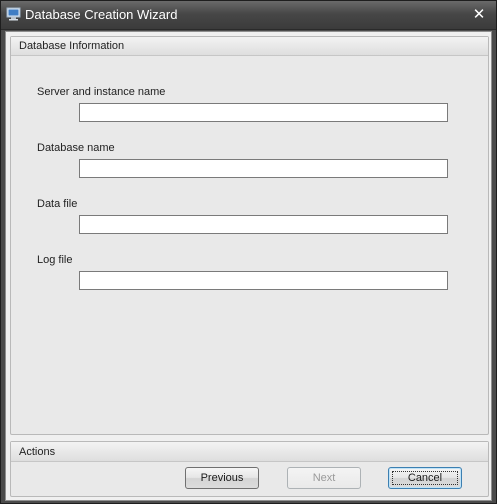 The width and height of the screenshot is (497, 504). Describe the element at coordinates (222, 478) in the screenshot. I see `previous-button: Previous` at that location.